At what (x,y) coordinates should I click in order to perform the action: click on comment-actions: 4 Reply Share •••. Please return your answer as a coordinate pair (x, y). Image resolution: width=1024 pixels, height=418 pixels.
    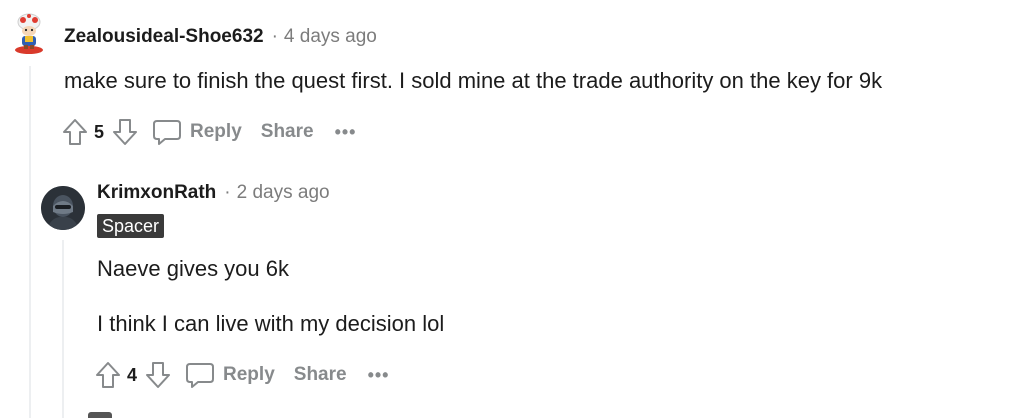
    Looking at the image, I should click on (240, 375).